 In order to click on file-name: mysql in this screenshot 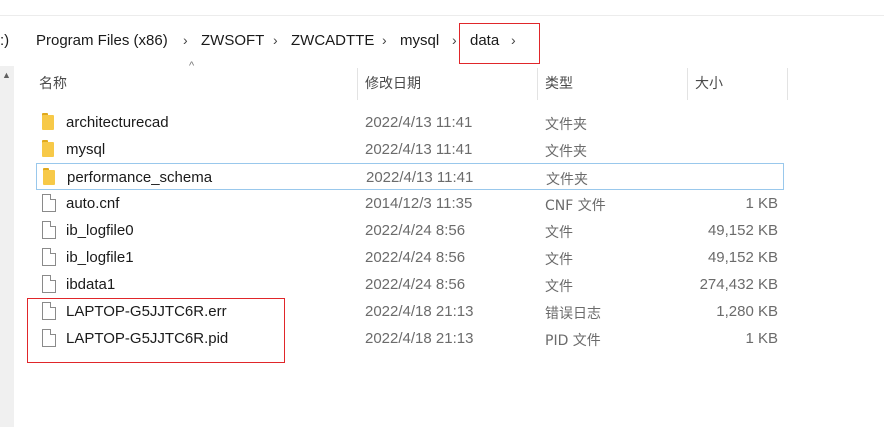, I will do `click(86, 149)`.